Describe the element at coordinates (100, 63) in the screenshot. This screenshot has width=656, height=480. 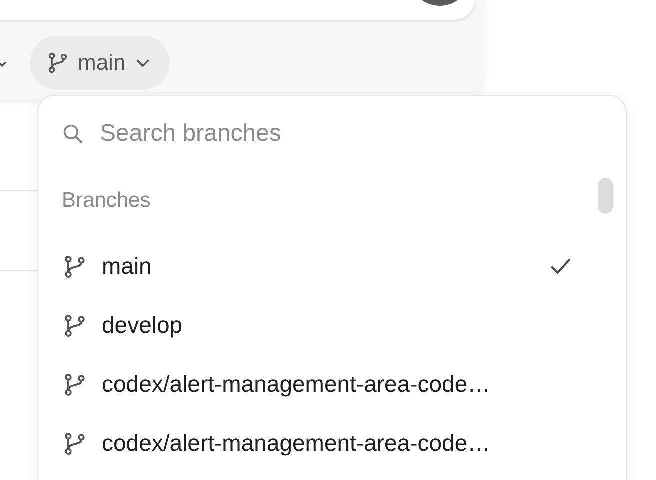
I see `branch-button: main` at that location.